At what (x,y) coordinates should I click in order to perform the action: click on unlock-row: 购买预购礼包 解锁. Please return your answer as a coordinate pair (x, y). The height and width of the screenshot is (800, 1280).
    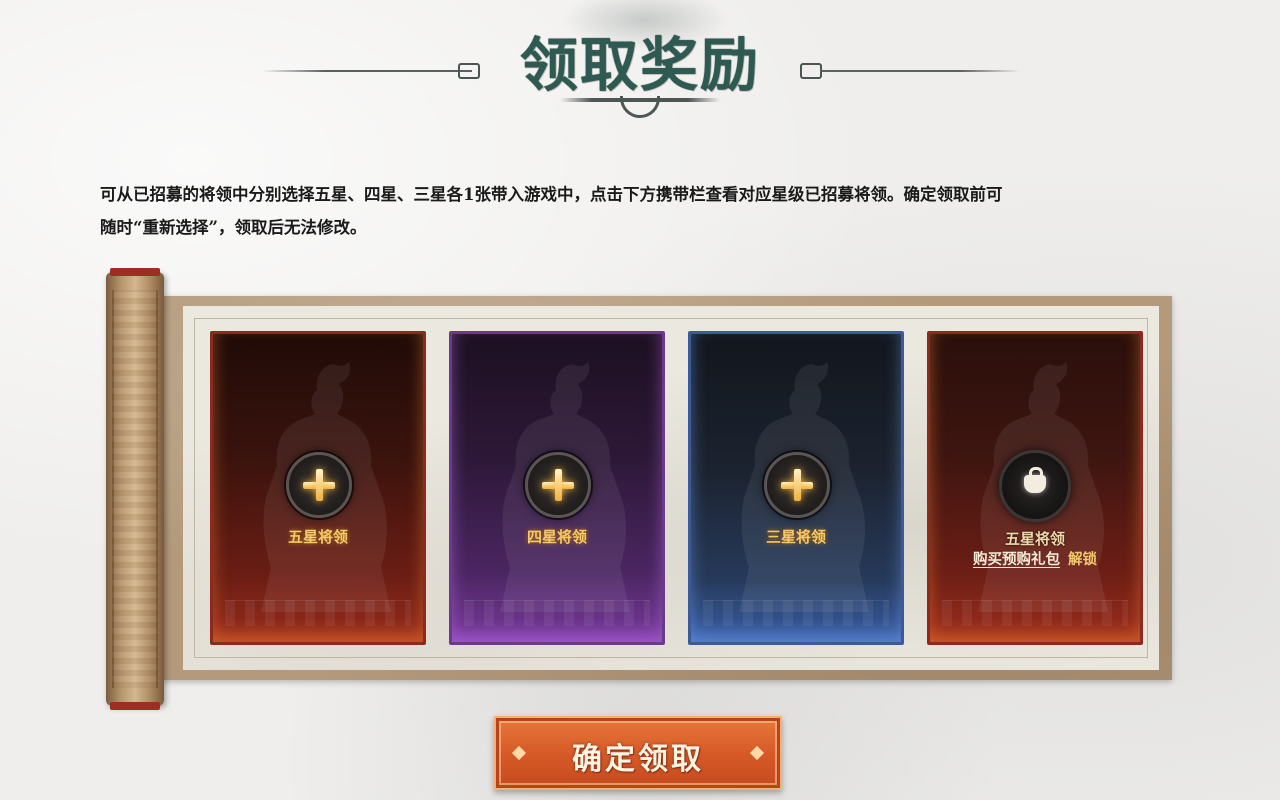
    Looking at the image, I should click on (1035, 558).